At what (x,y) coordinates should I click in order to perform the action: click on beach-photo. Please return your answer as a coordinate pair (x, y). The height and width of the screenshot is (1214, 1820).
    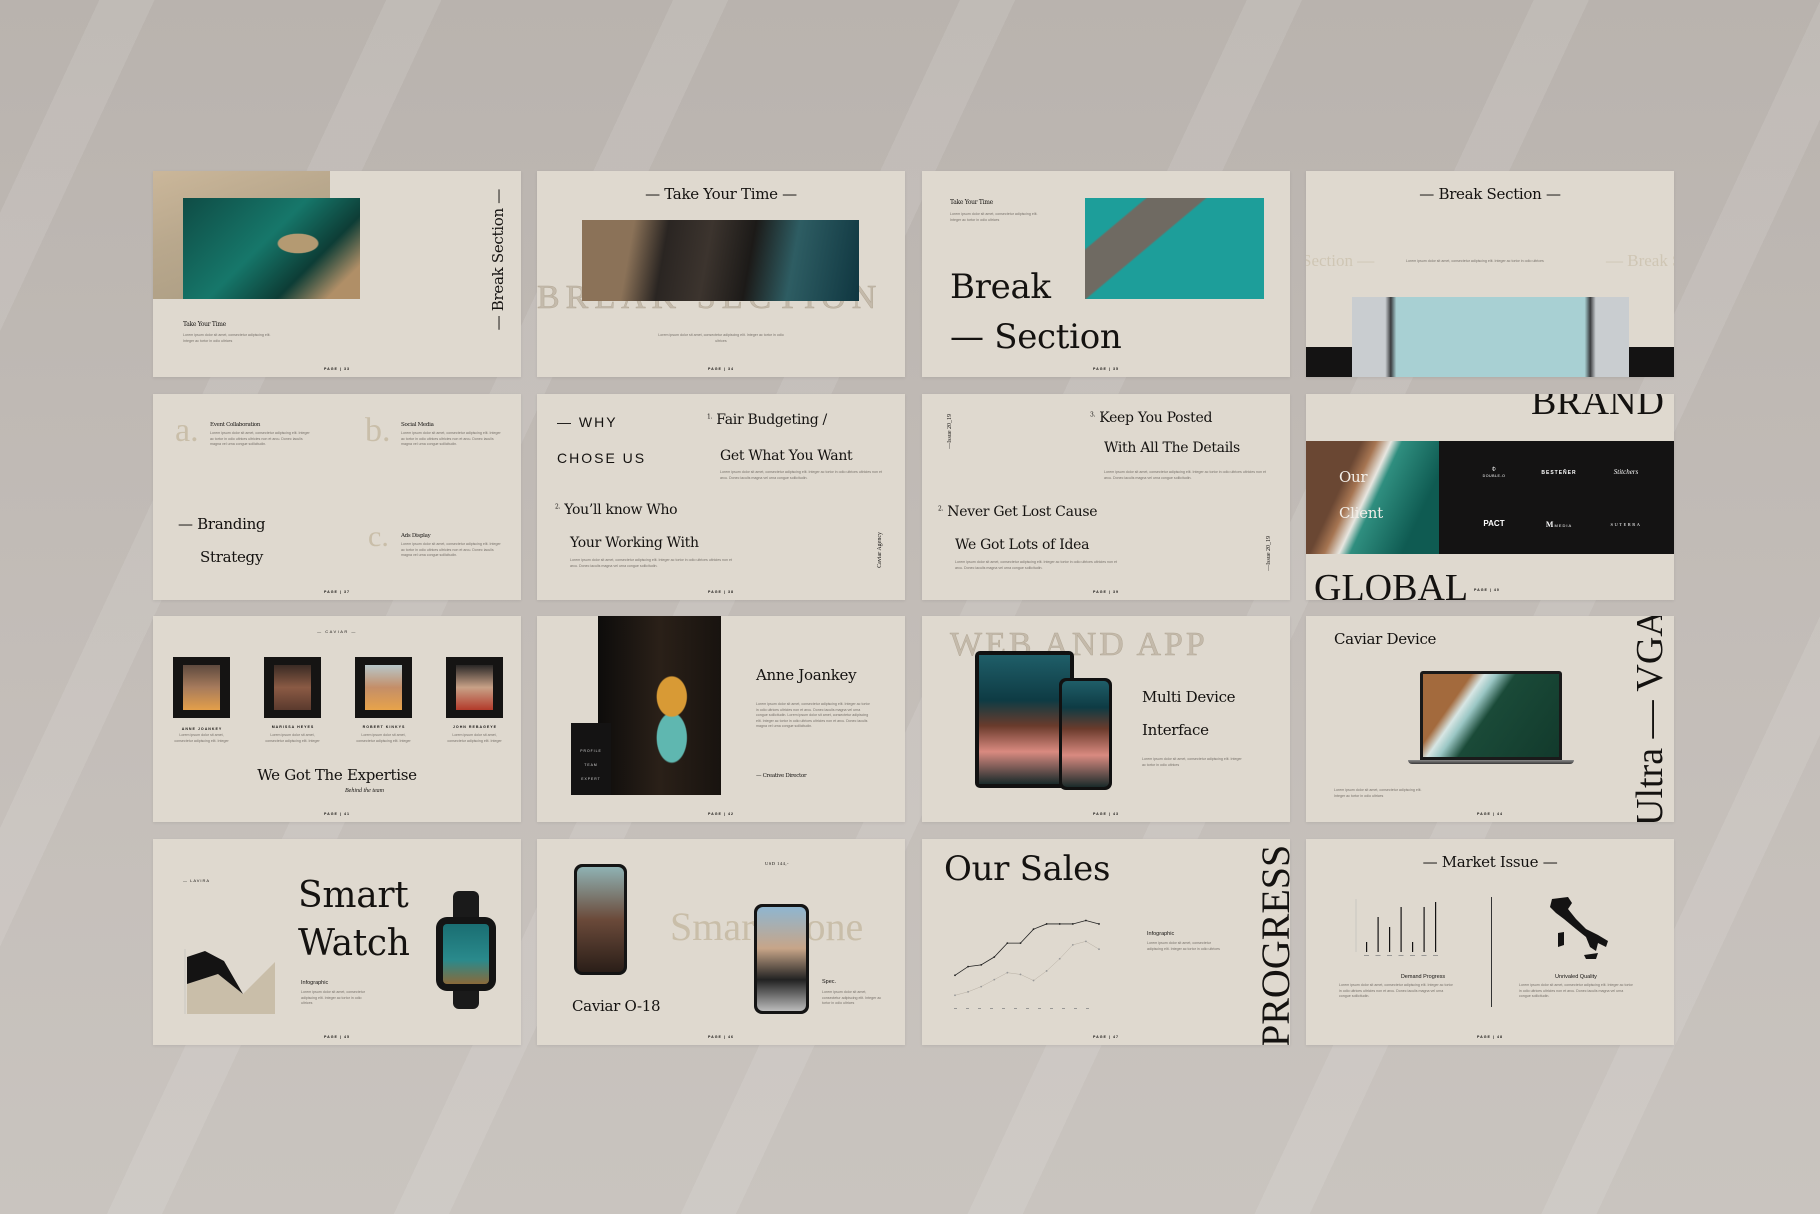
    Looking at the image, I should click on (1372, 497).